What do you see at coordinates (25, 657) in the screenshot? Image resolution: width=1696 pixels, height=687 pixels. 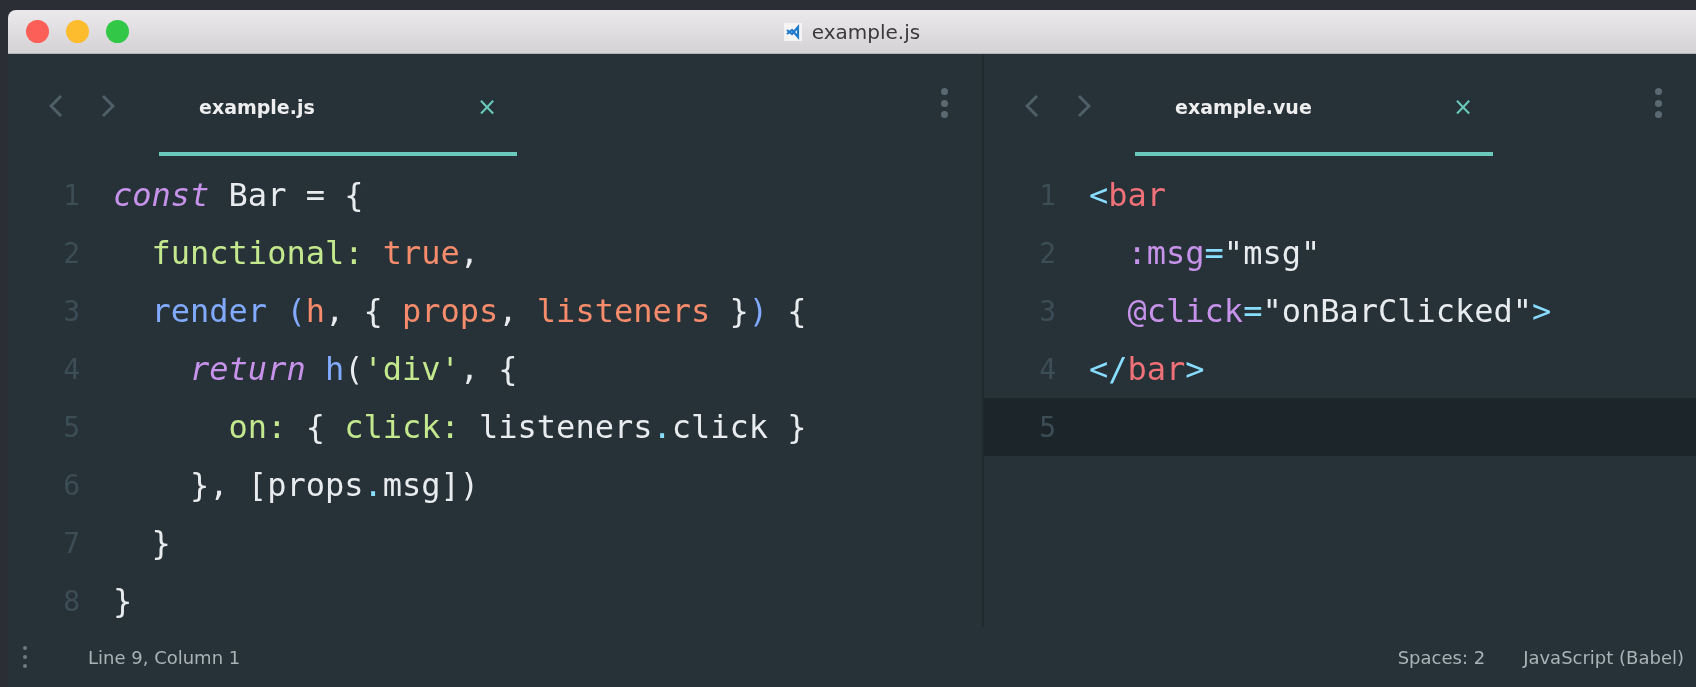 I see `status-menu-button` at bounding box center [25, 657].